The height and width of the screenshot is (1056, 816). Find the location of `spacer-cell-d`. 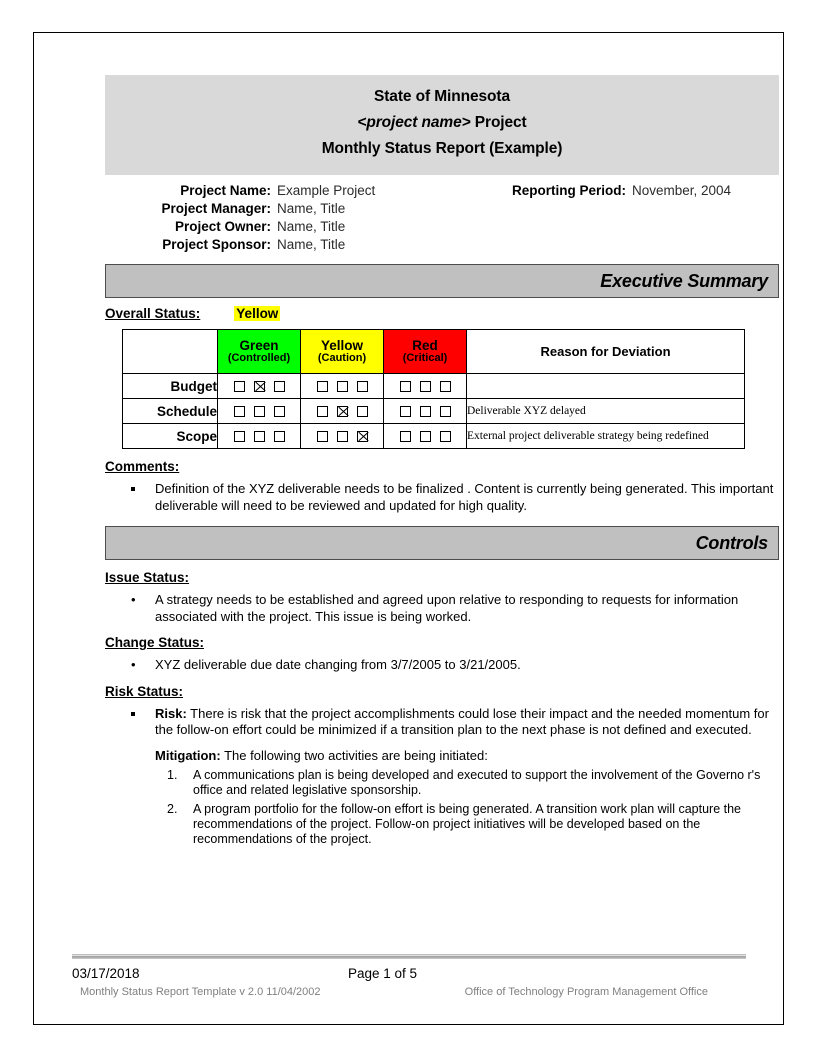

spacer-cell-d is located at coordinates (705, 226).